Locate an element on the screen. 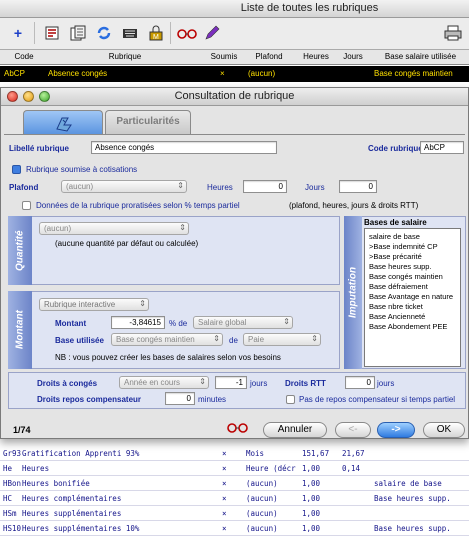 The image size is (469, 539). droits-conges-period: Année en cours is located at coordinates (152, 382).